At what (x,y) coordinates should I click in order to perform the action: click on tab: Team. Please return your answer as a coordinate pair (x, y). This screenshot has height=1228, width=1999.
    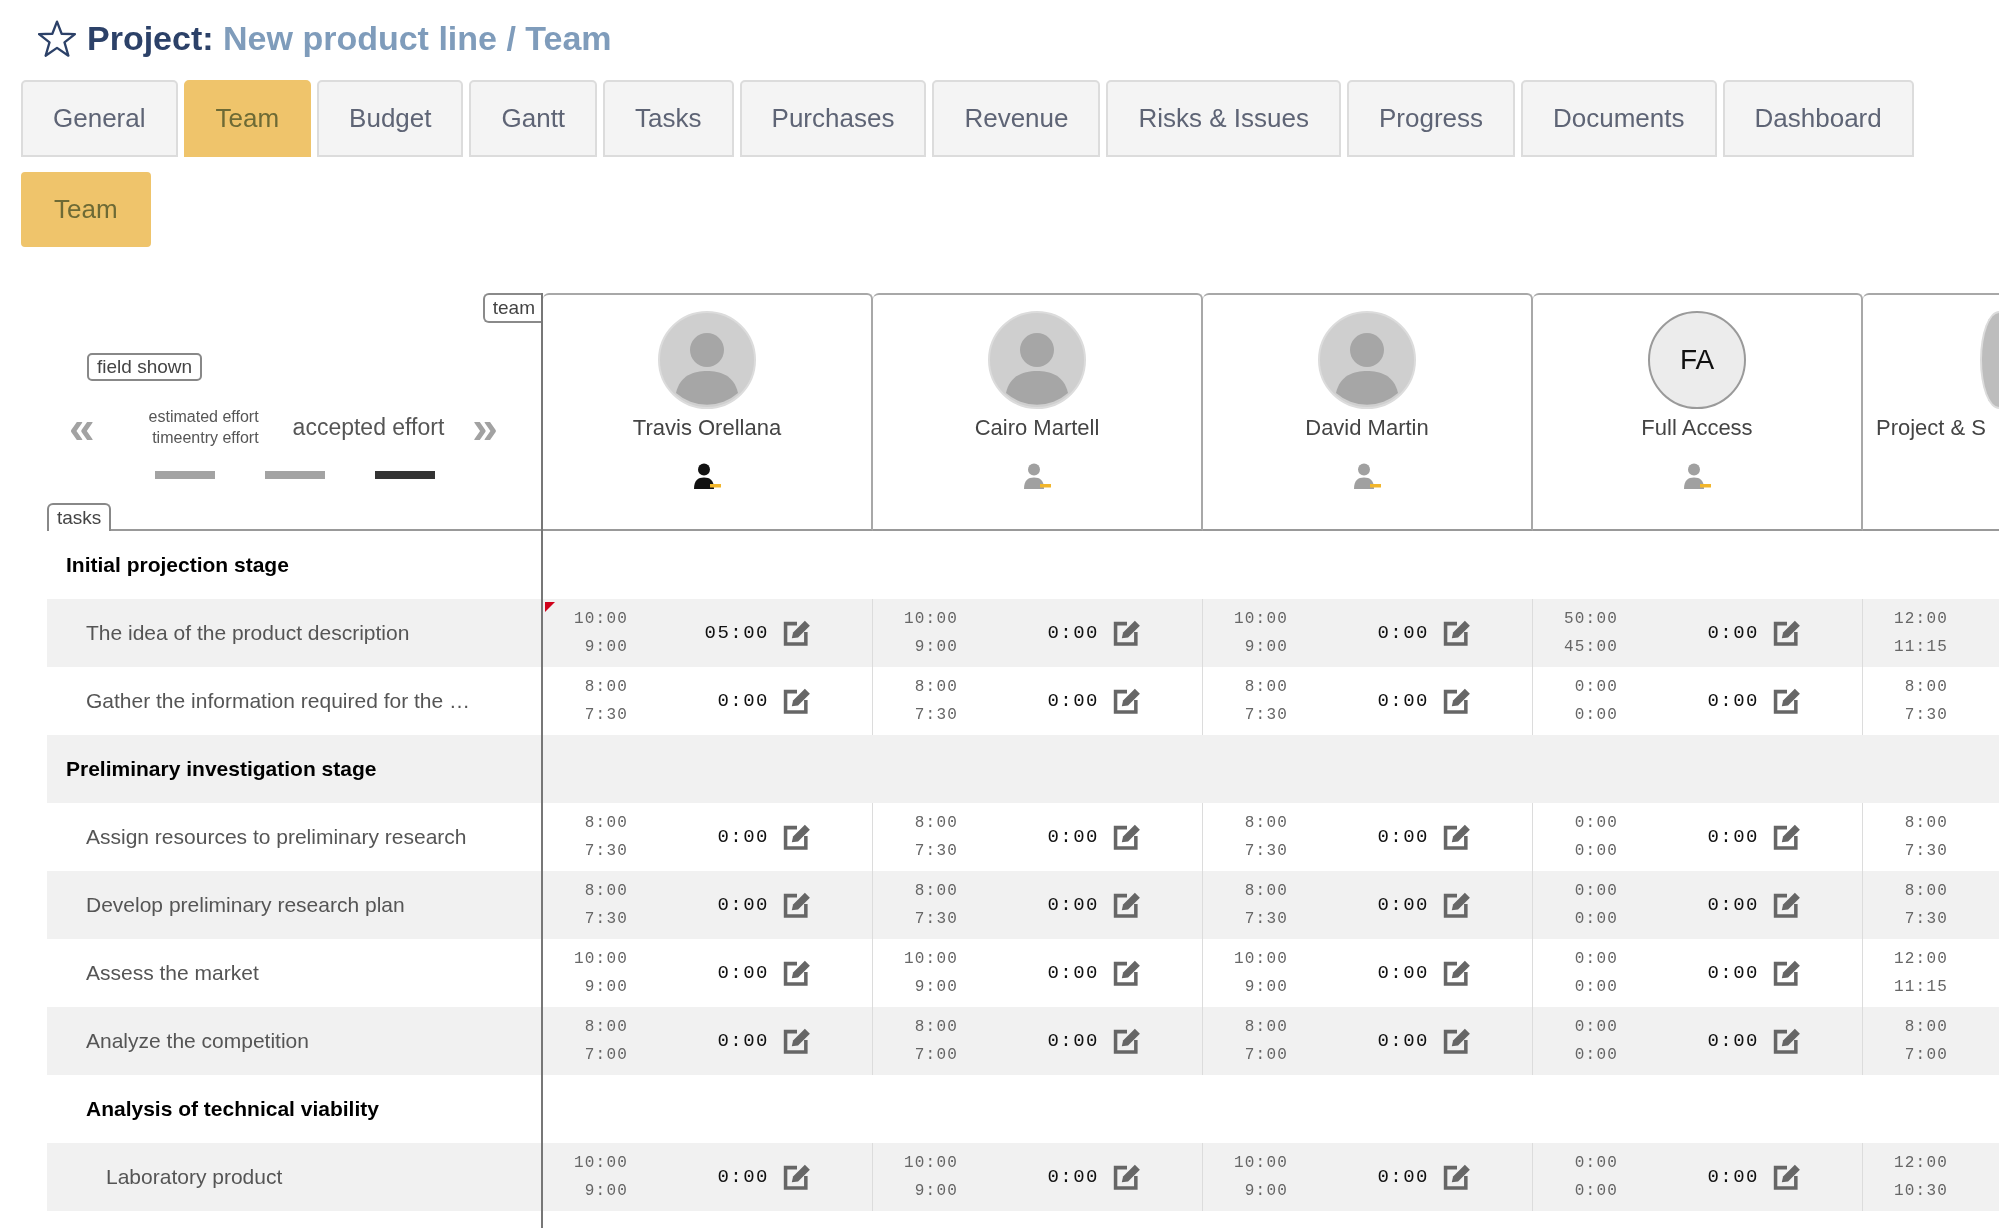
    Looking at the image, I should click on (247, 118).